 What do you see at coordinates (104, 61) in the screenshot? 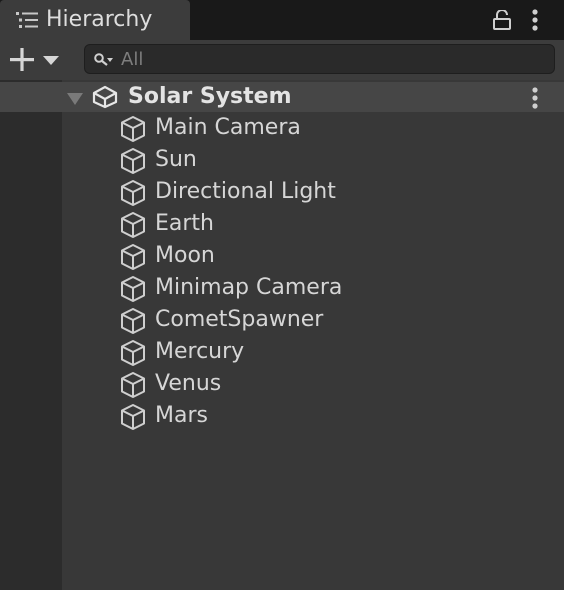
I see `search-icon` at bounding box center [104, 61].